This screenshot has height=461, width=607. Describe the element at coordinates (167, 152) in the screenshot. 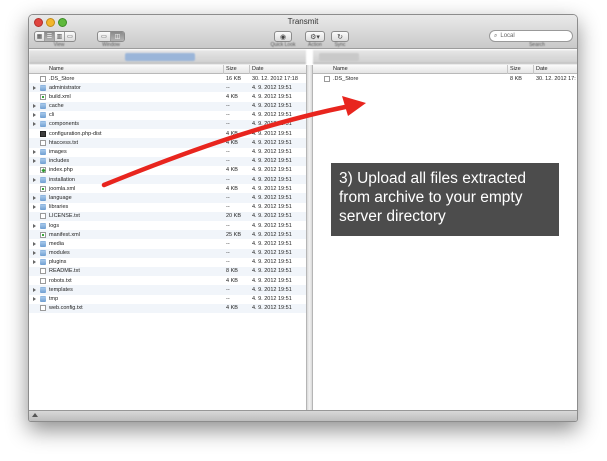

I see `file-row: images -- 4. 9. 2012 19:51` at that location.